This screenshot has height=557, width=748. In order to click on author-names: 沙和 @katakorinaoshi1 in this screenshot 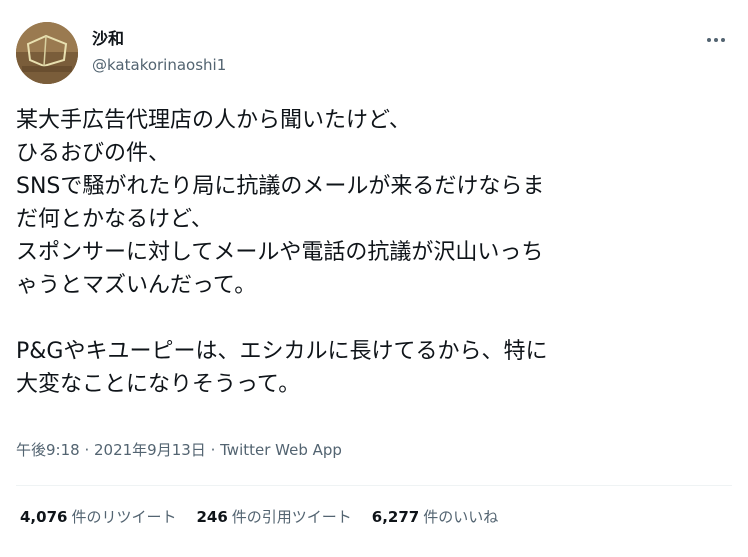, I will do `click(159, 52)`.